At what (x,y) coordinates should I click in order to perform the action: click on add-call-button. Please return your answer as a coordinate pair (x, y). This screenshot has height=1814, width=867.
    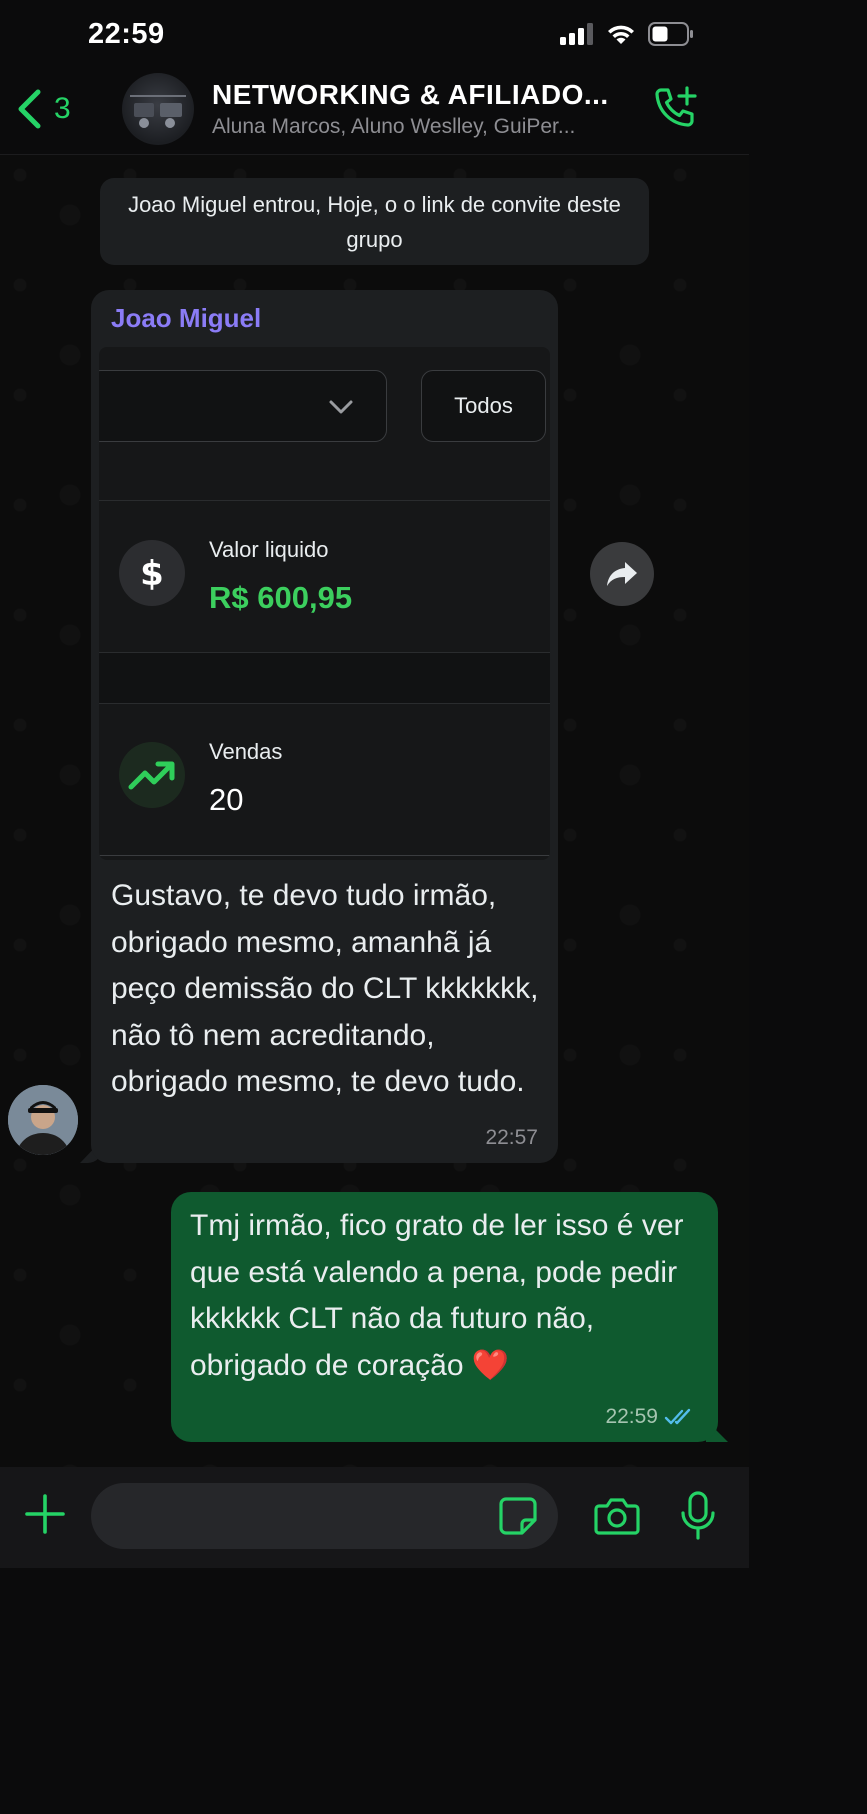
    Looking at the image, I should click on (675, 110).